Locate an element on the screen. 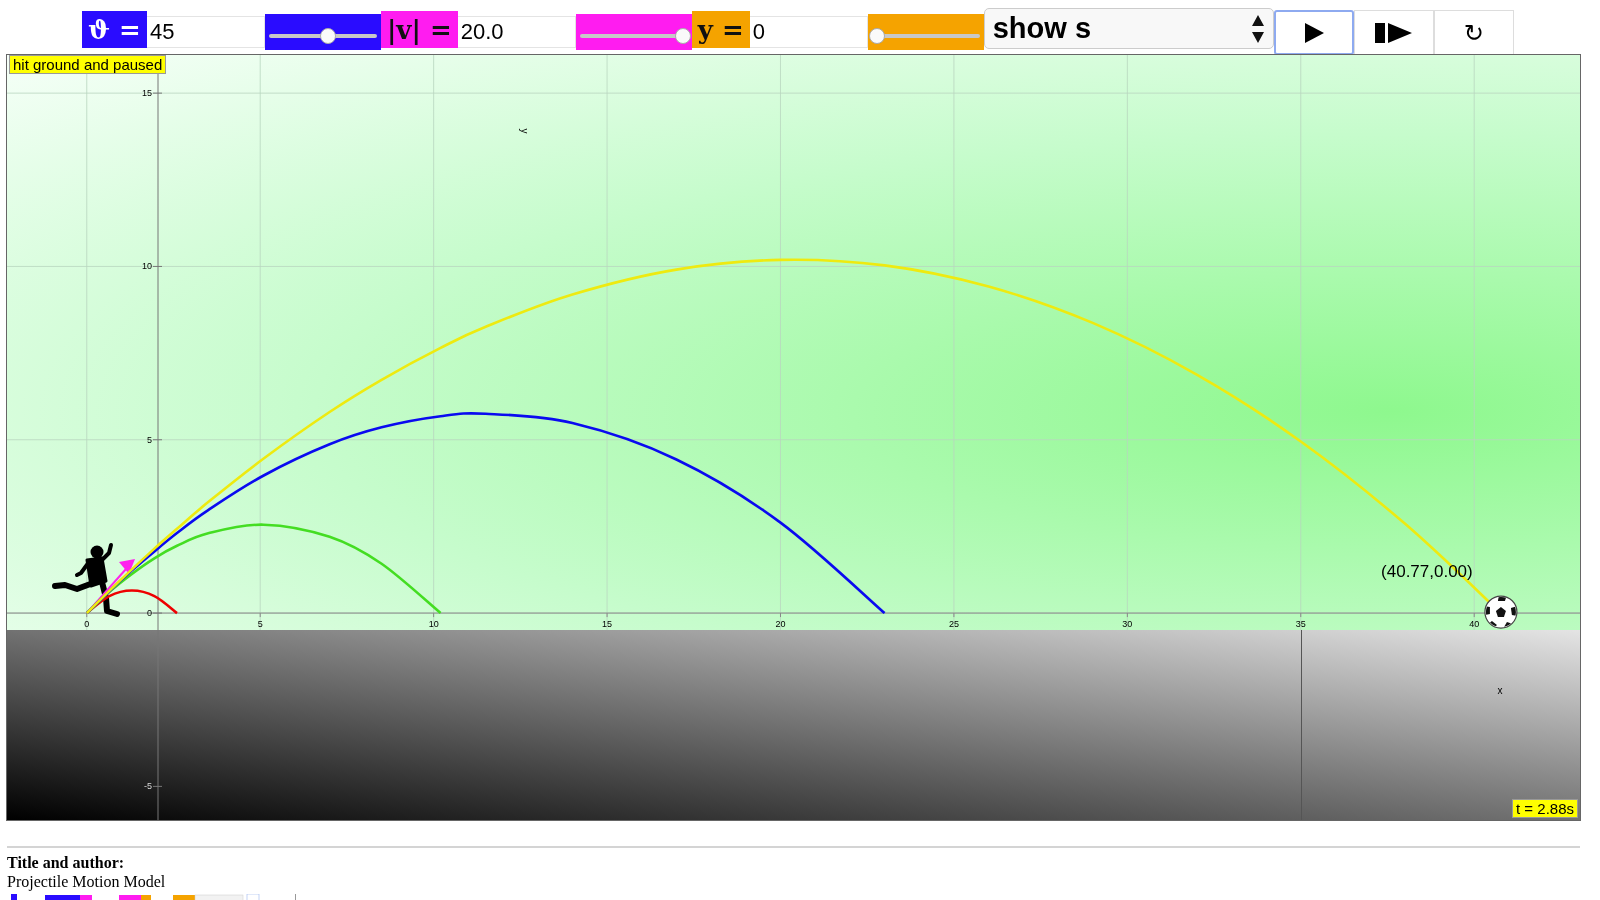 The image size is (1600, 900). parameter-label: ϑ = is located at coordinates (114, 29).